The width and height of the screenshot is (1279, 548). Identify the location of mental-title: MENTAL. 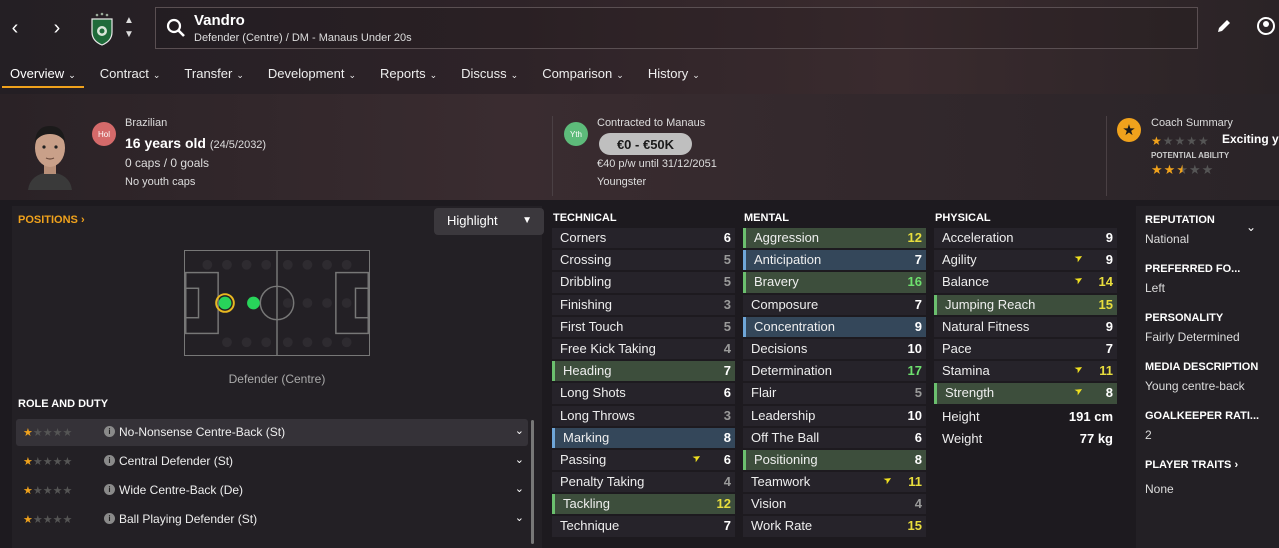
(767, 218).